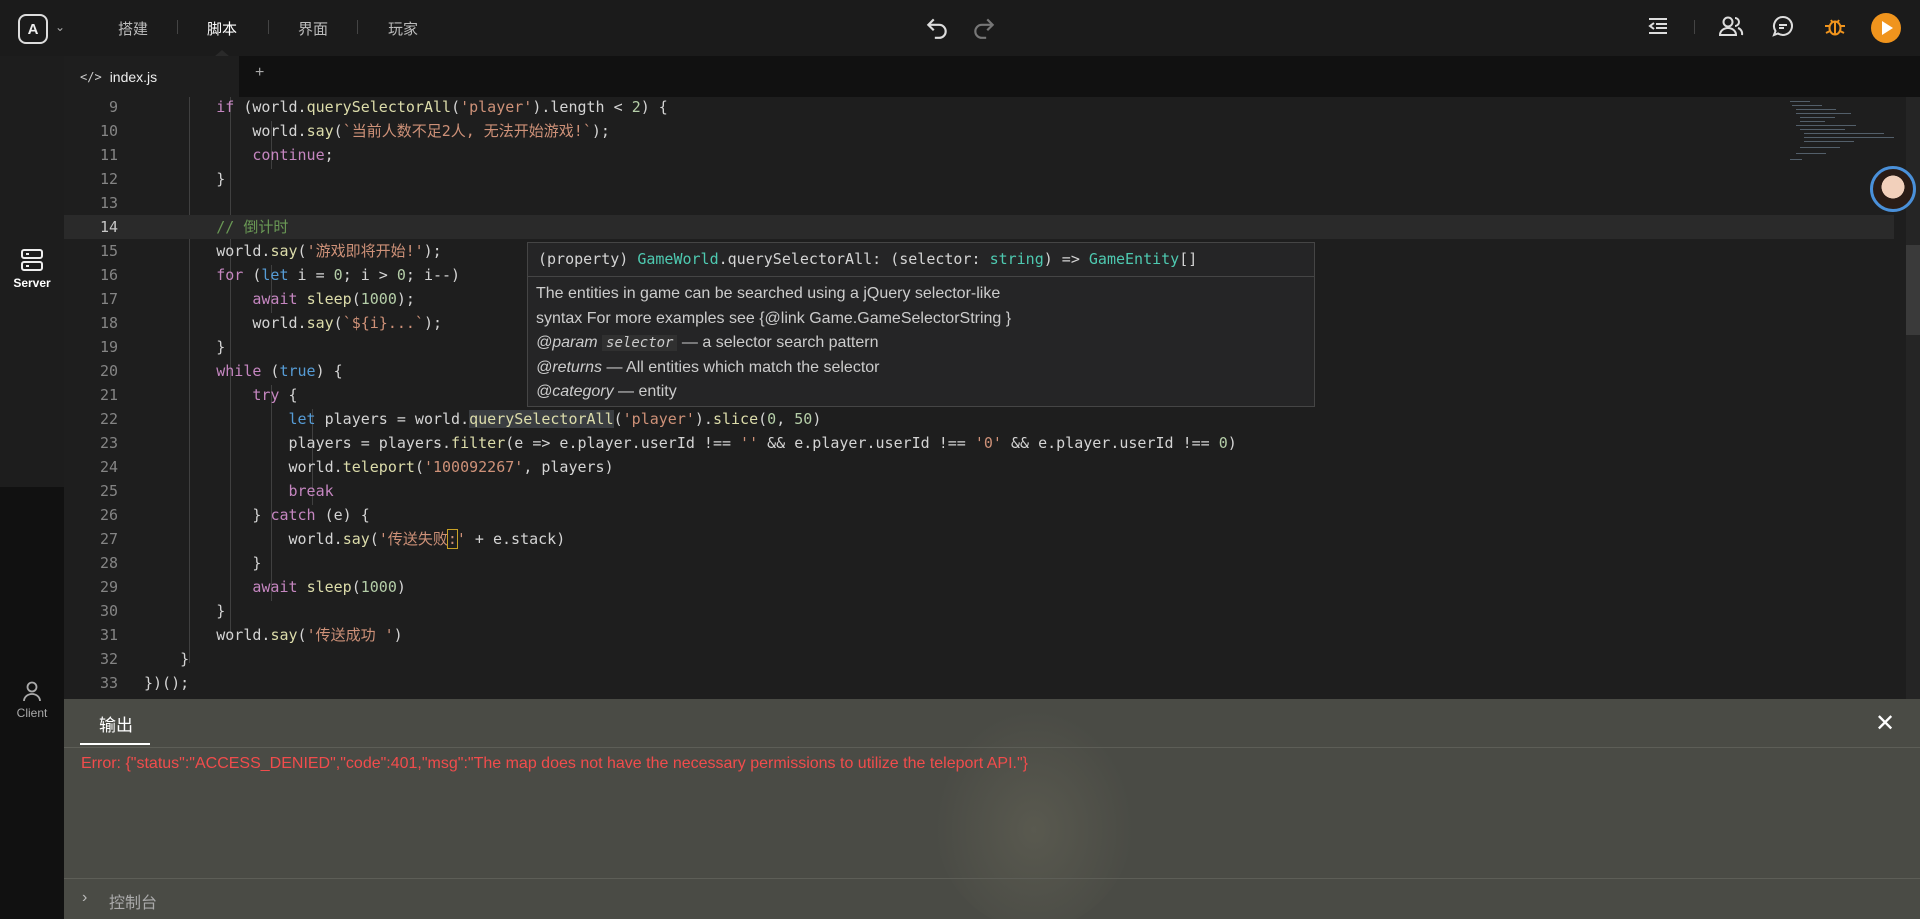 The image size is (1920, 919). I want to click on sig-end: [], so click(1188, 259).